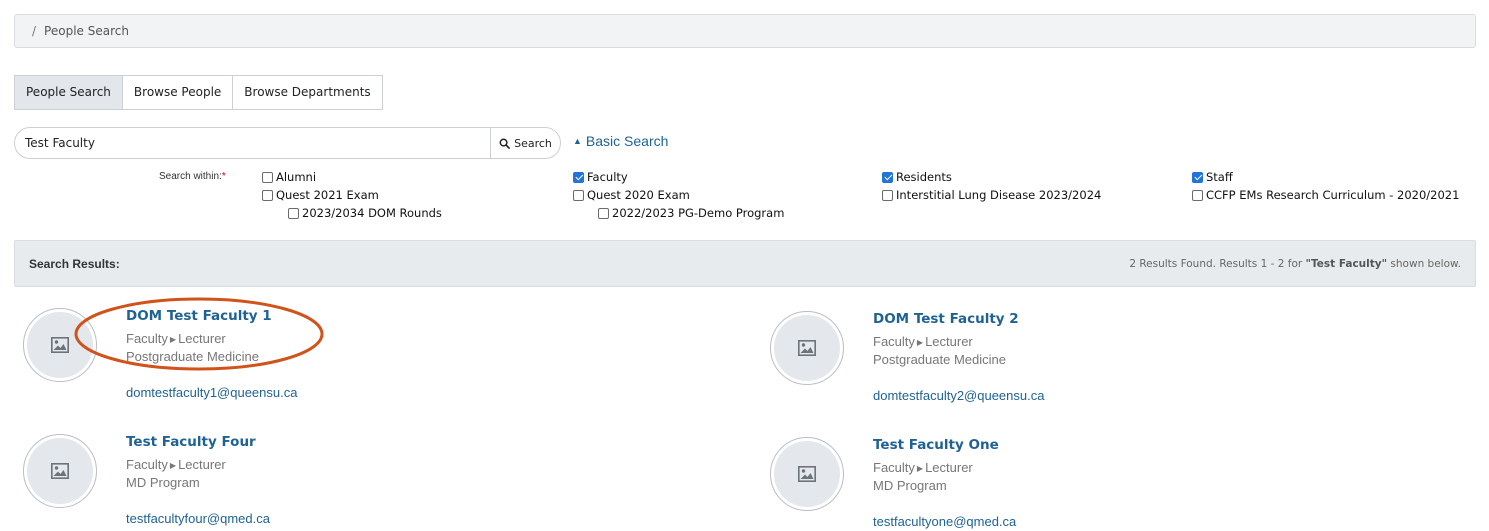  Describe the element at coordinates (198, 518) in the screenshot. I see `person-email: testfacultyfour@qmed.ca` at that location.